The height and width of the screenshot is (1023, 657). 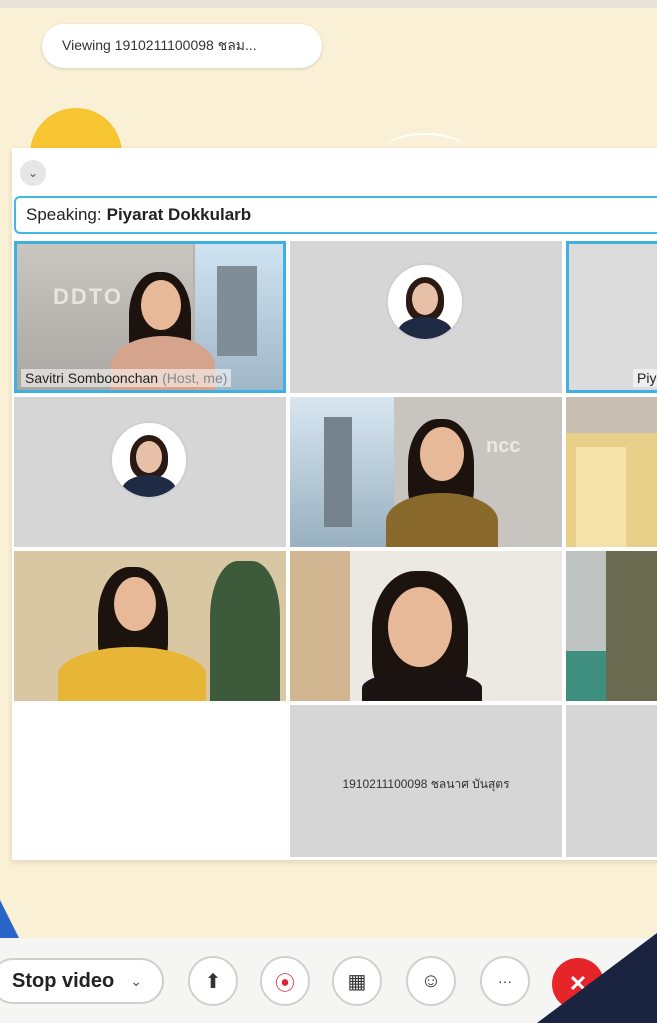 What do you see at coordinates (335, 215) in the screenshot?
I see `speaking-indicator: Speaking: Piyarat Dokkularb` at bounding box center [335, 215].